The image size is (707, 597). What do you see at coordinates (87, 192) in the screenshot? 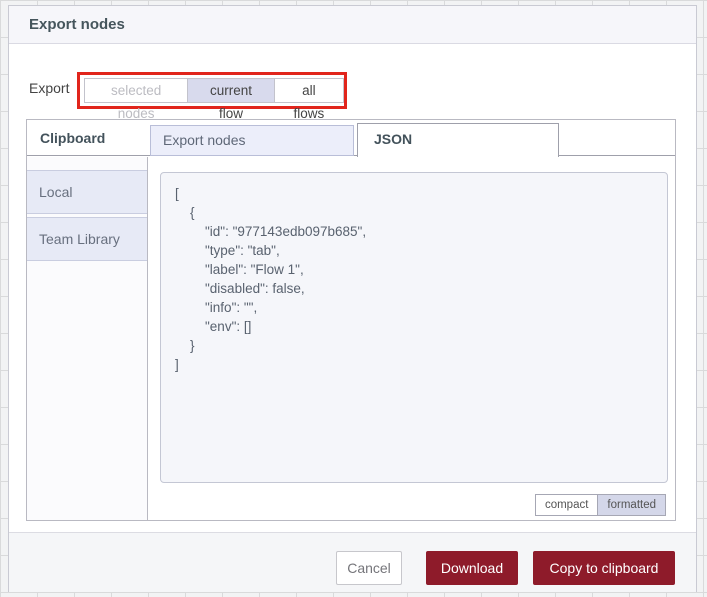
I see `sidebar-item-local: Local` at bounding box center [87, 192].